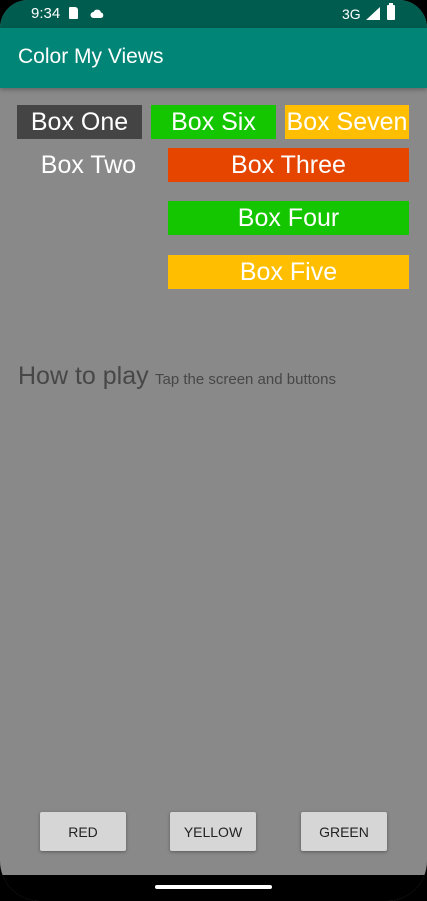 The width and height of the screenshot is (427, 901). I want to click on box-six: Box Six, so click(213, 122).